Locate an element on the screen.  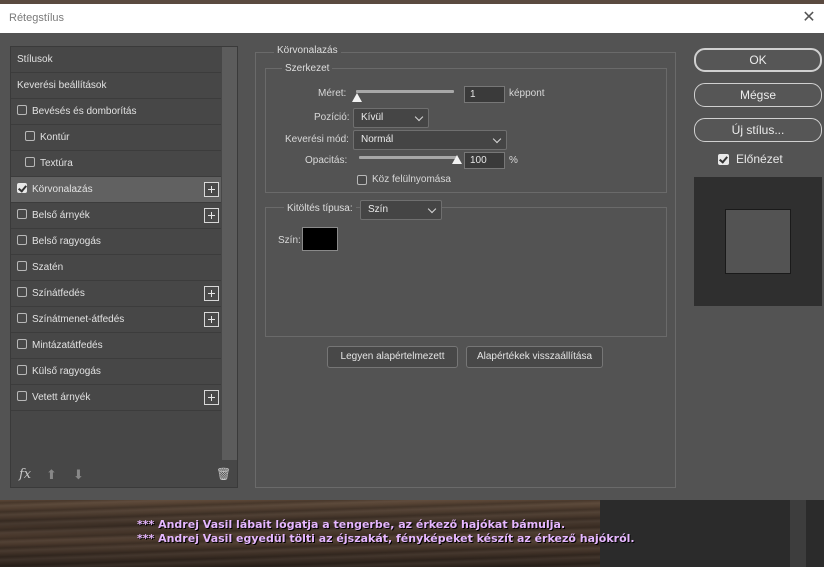
style-list-item: Külső ragyogás is located at coordinates (116, 372).